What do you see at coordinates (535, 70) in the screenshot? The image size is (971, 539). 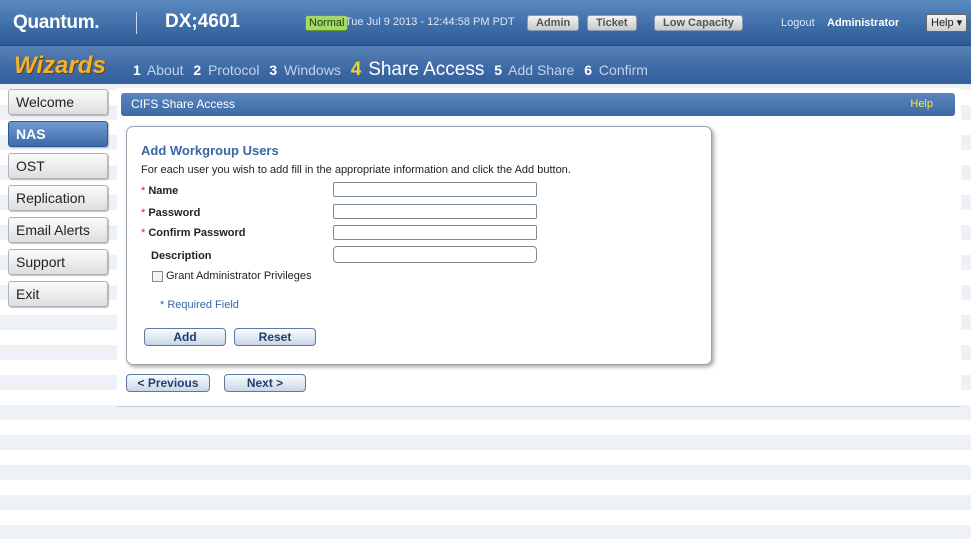 I see `wizard-step-add-share: 5 Add Share` at bounding box center [535, 70].